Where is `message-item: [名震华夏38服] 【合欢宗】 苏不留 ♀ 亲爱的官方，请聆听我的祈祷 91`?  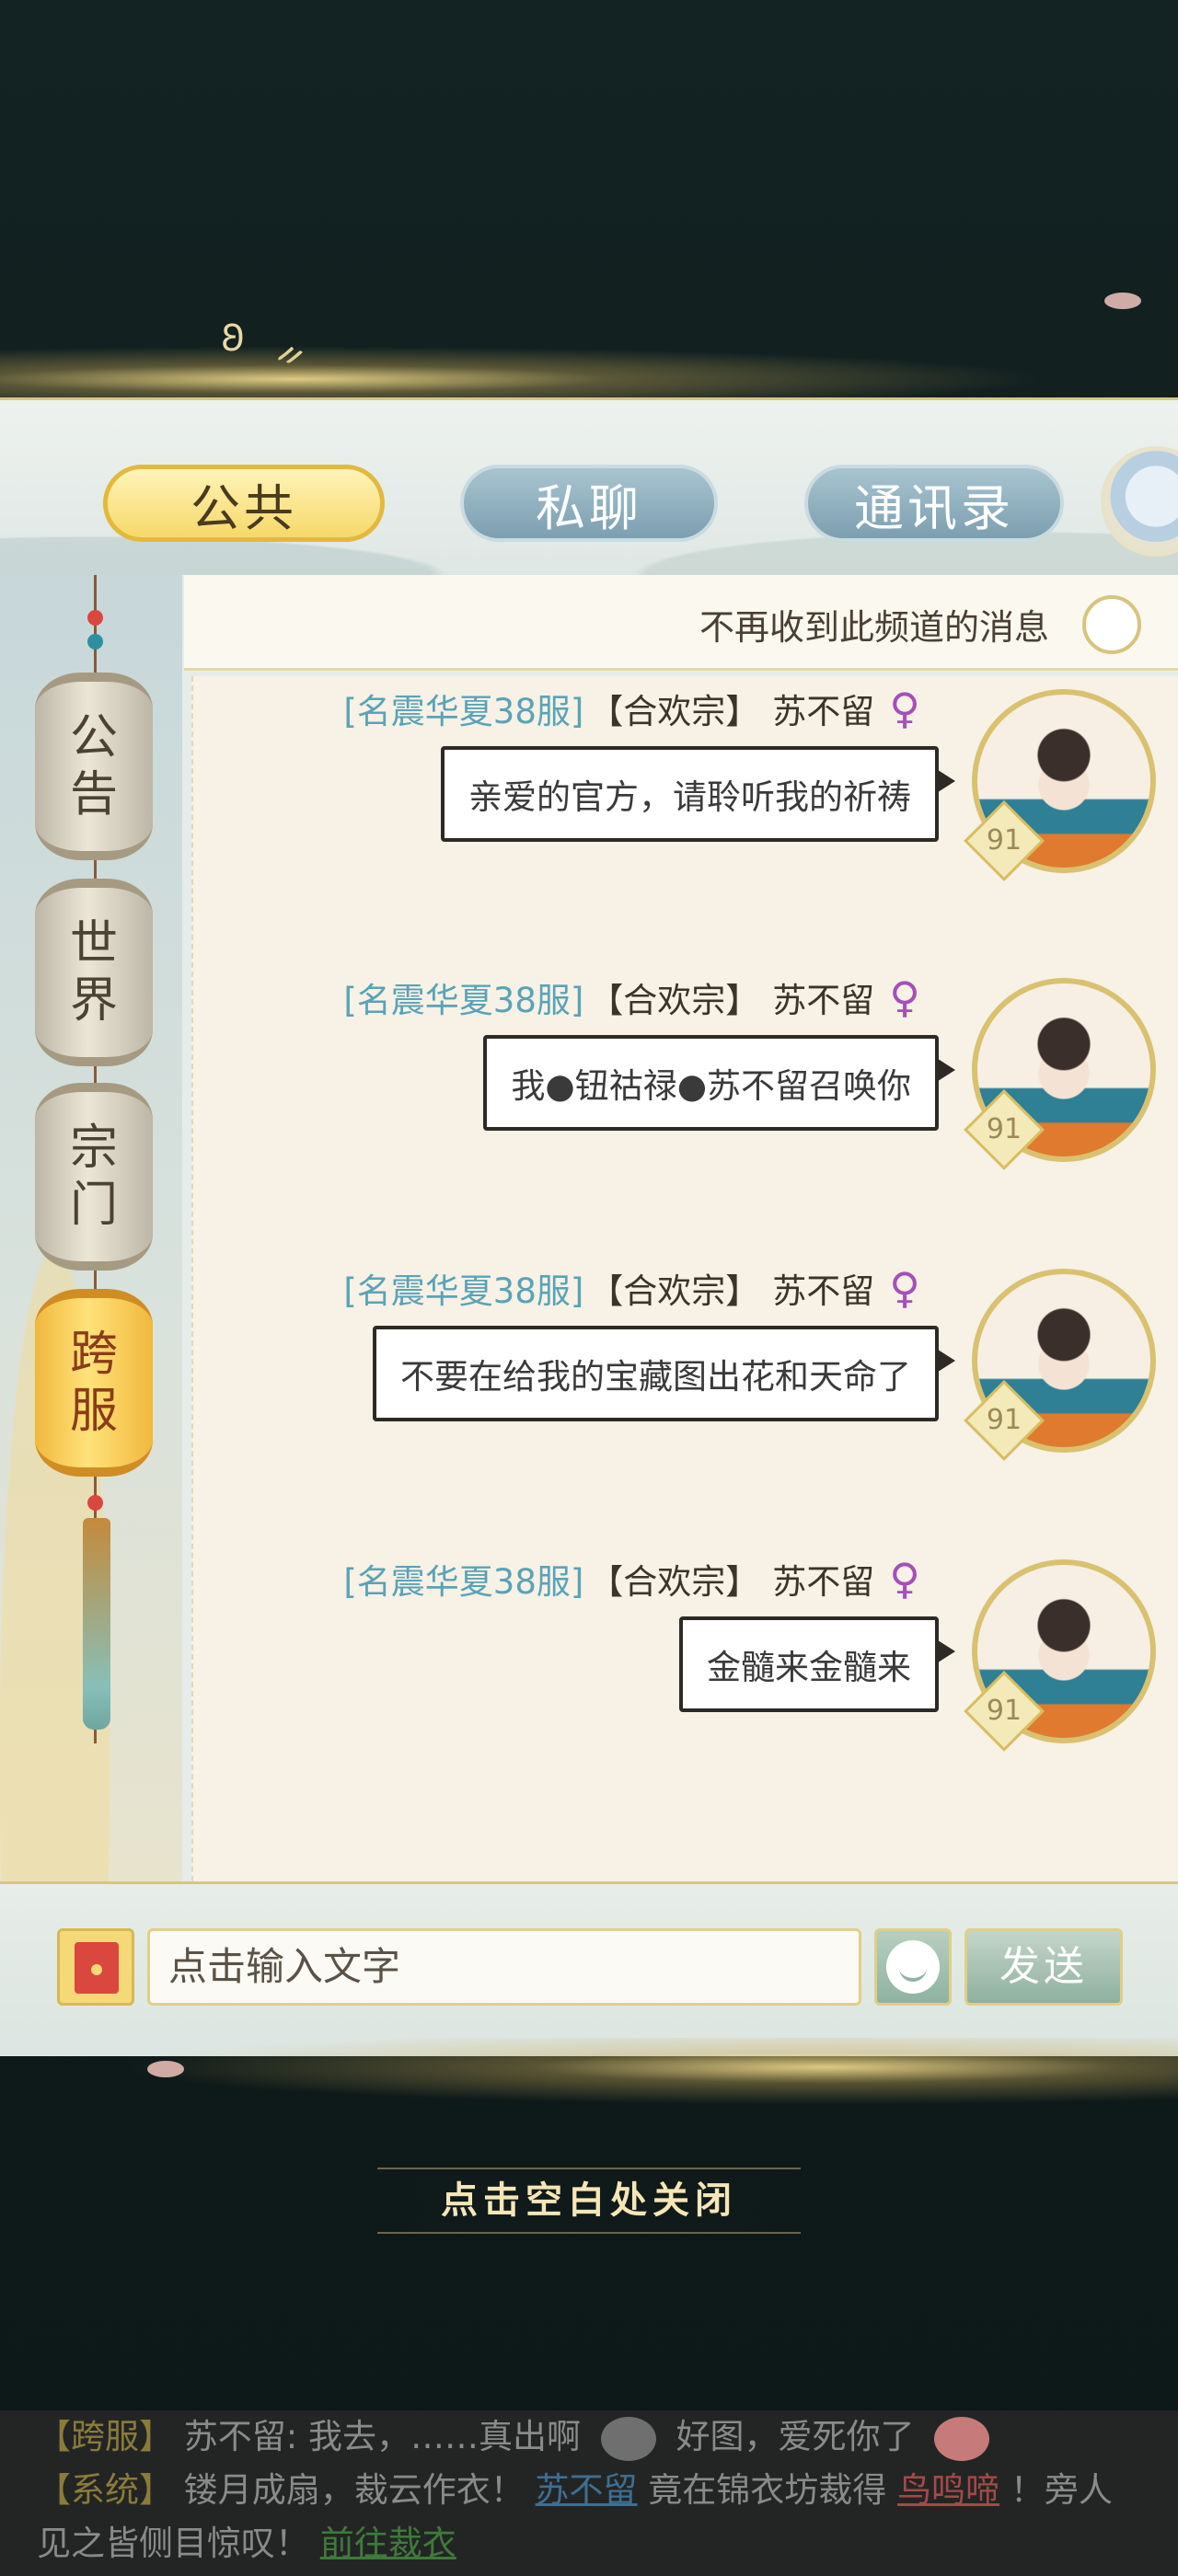
message-item: [名震华夏38服] 【合欢宗】 苏不留 ♀ 亲爱的官方，请聆听我的祈祷 91 is located at coordinates (685, 814).